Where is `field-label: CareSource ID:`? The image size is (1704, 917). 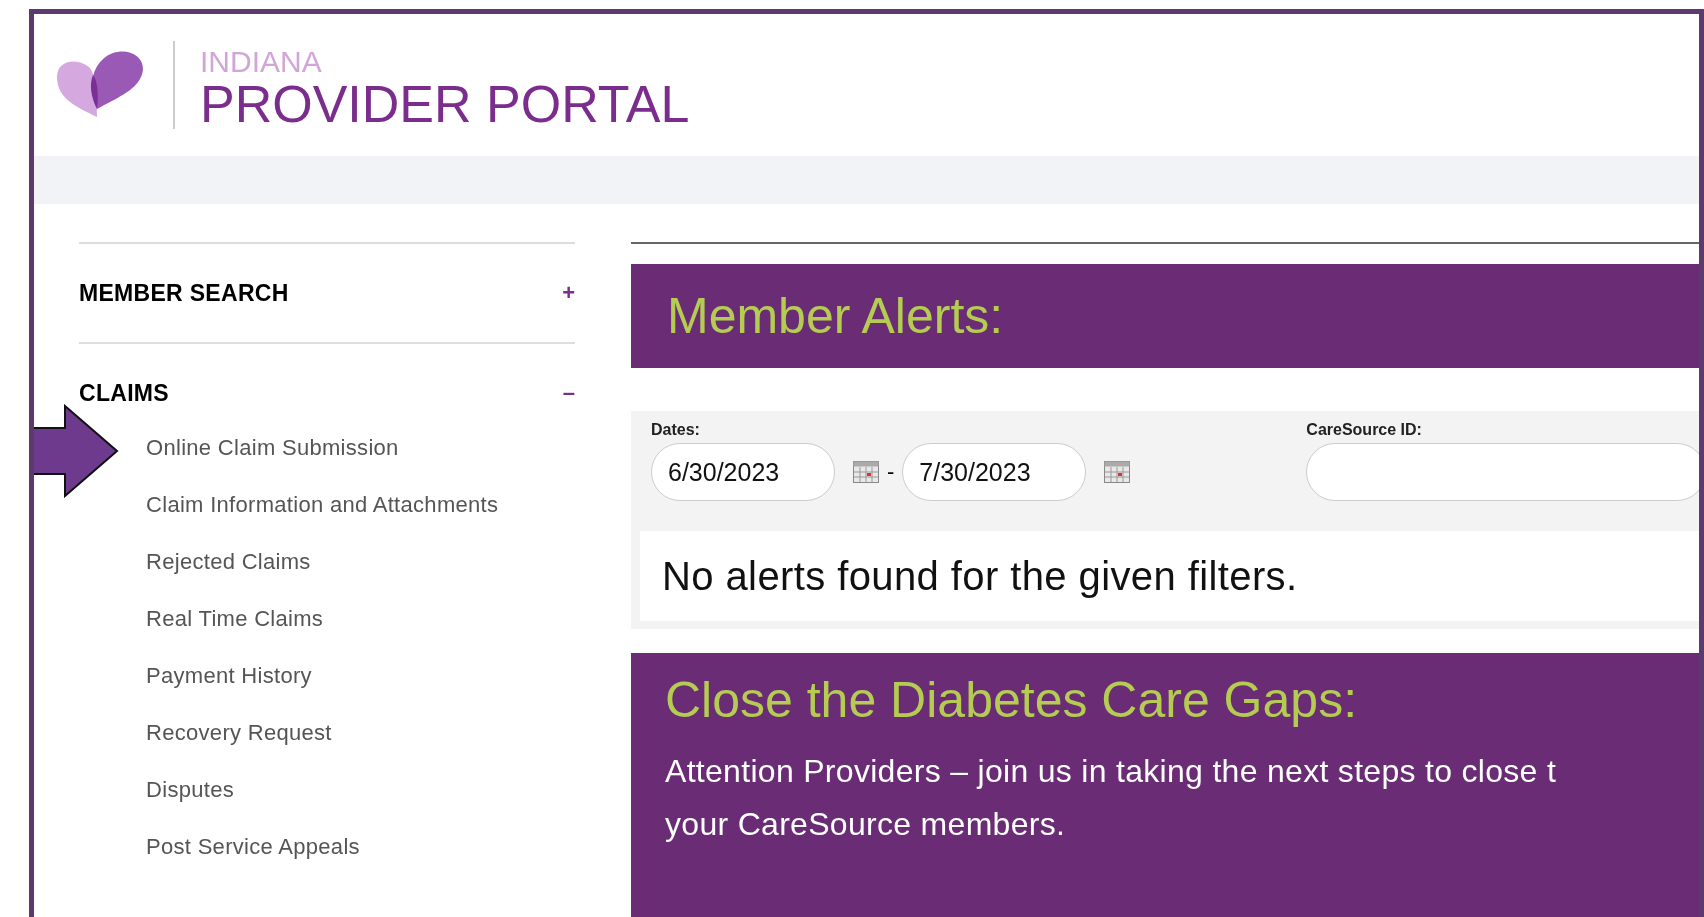
field-label: CareSource ID: is located at coordinates (1364, 430).